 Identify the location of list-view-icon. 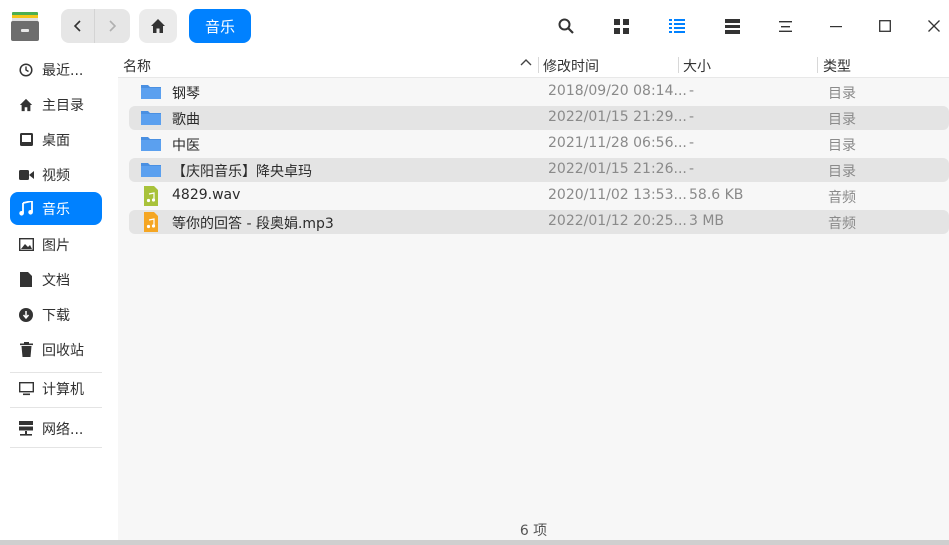
(677, 26).